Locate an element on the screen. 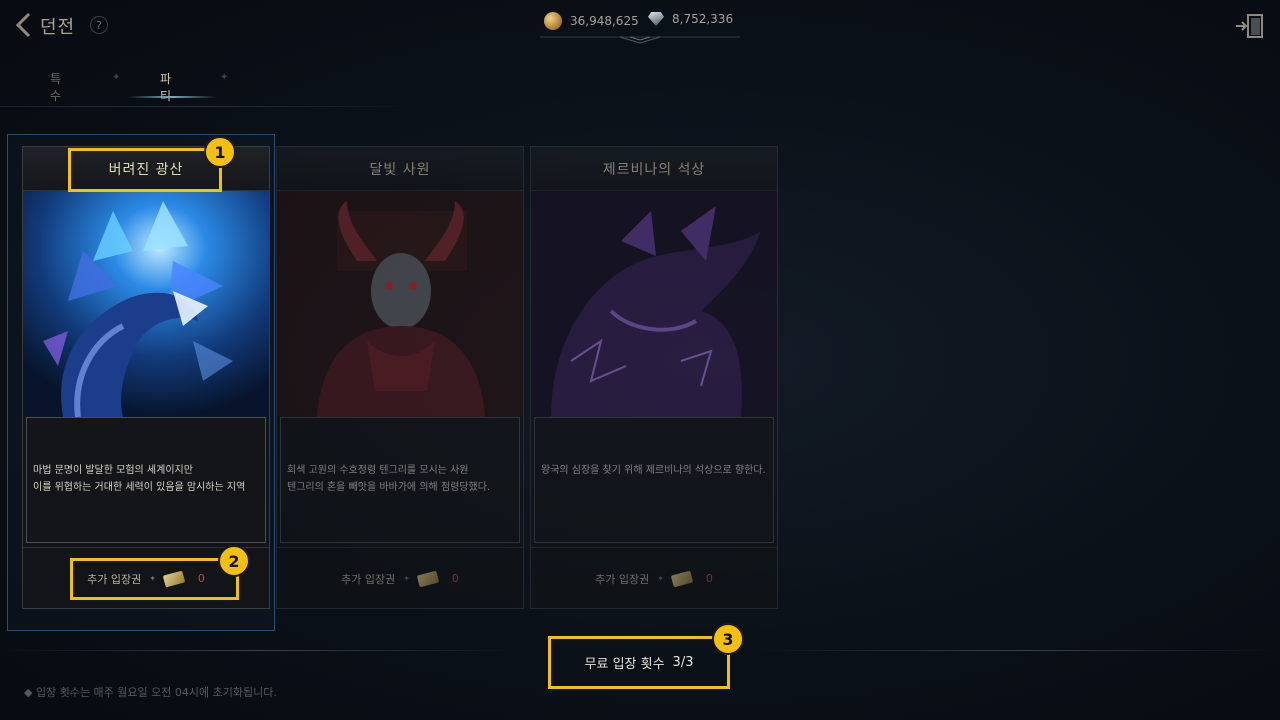 The image size is (1280, 720). card-header: 달빛 사원 is located at coordinates (400, 169).